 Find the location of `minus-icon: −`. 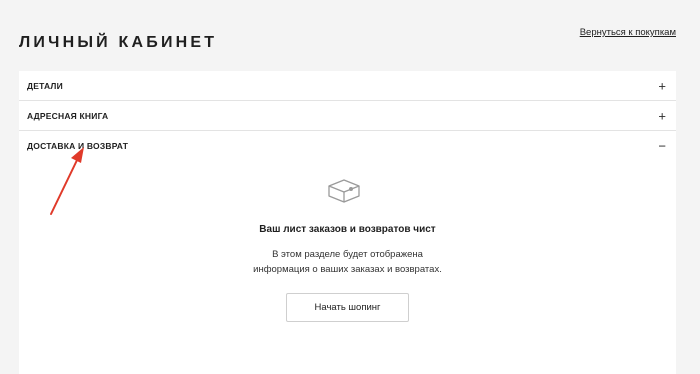

minus-icon: − is located at coordinates (662, 145).